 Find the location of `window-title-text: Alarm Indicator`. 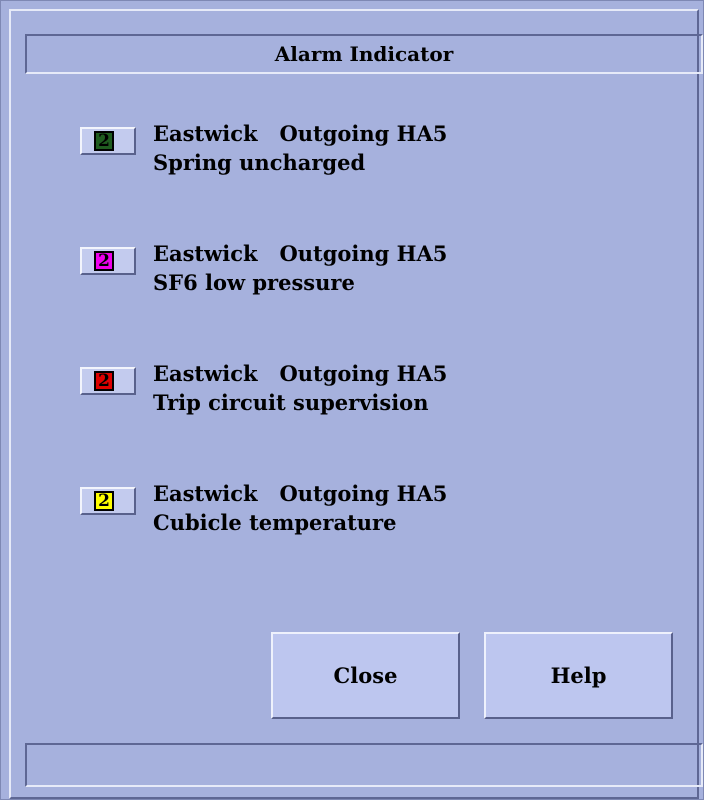

window-title-text: Alarm Indicator is located at coordinates (364, 54).